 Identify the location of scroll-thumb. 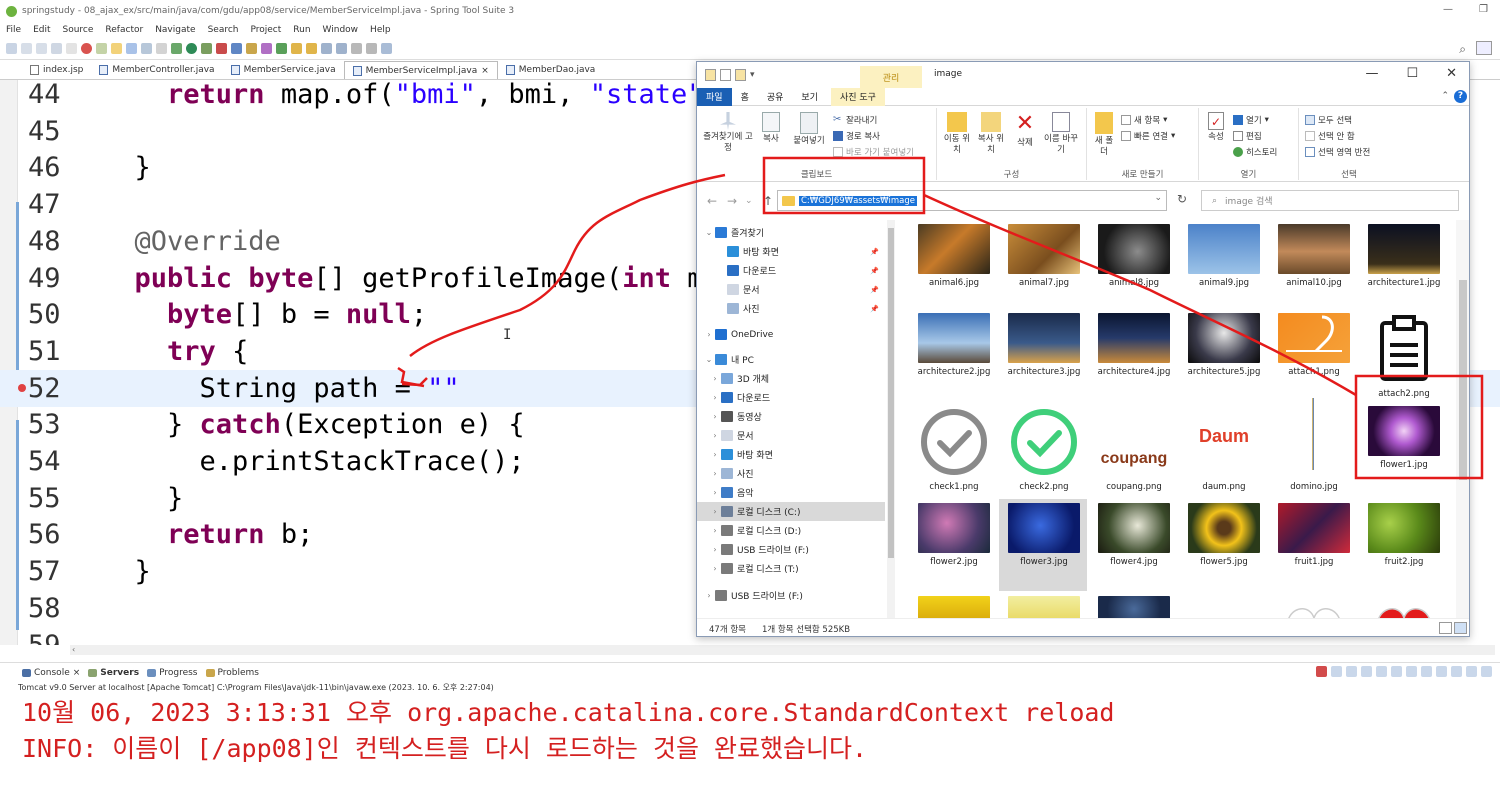
(891, 393).